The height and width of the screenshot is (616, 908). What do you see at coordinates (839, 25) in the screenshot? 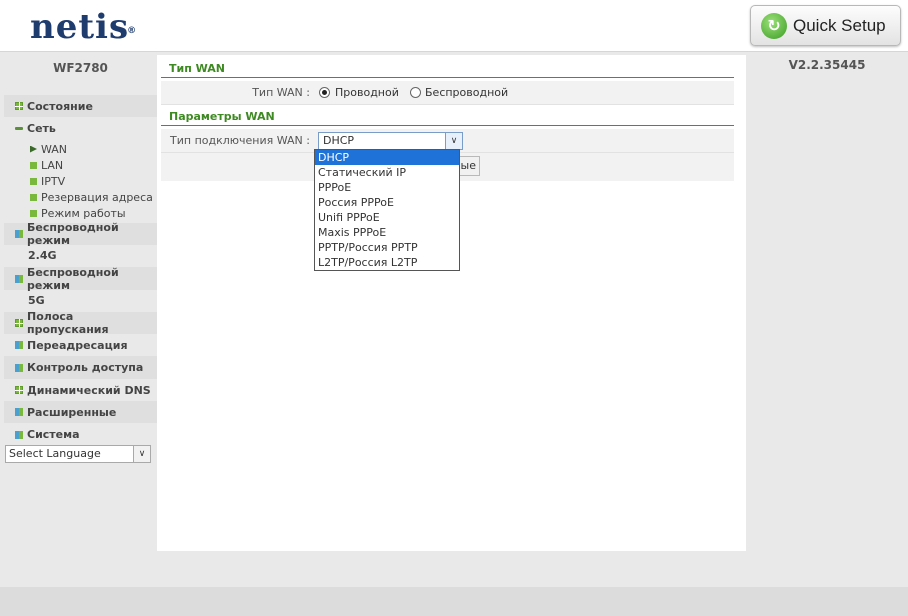
I see `quick-setup-label: Quick Setup` at bounding box center [839, 25].